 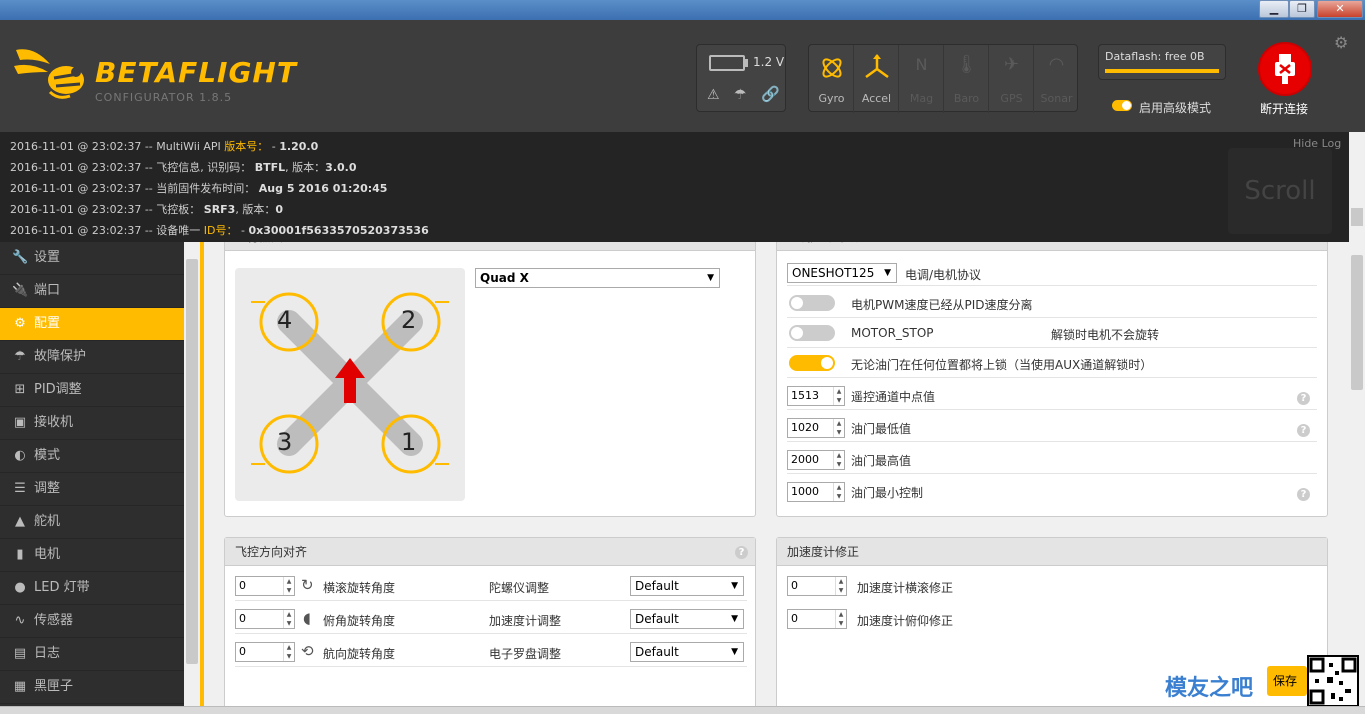 What do you see at coordinates (92, 390) in the screenshot?
I see `sidebar-item-4: ⊞ PID调整` at bounding box center [92, 390].